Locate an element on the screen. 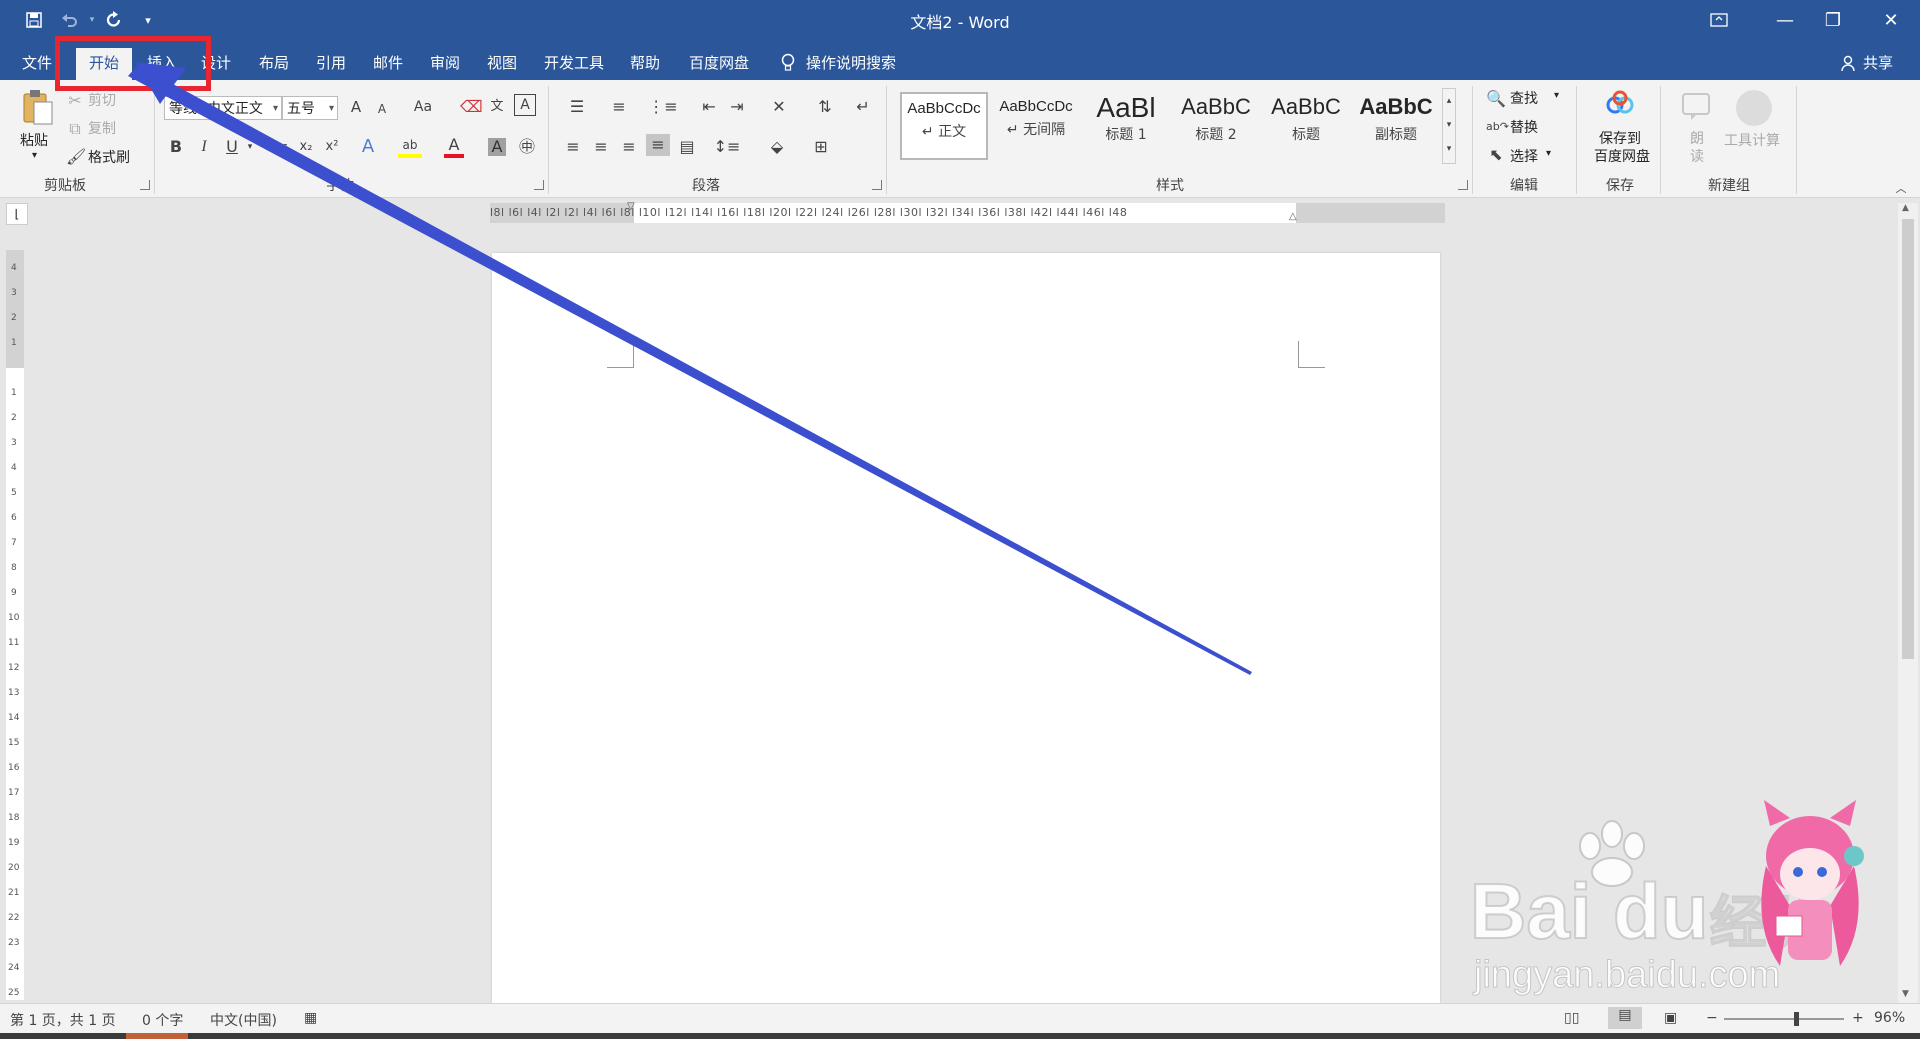  tab-layout: 布局 is located at coordinates (274, 64).